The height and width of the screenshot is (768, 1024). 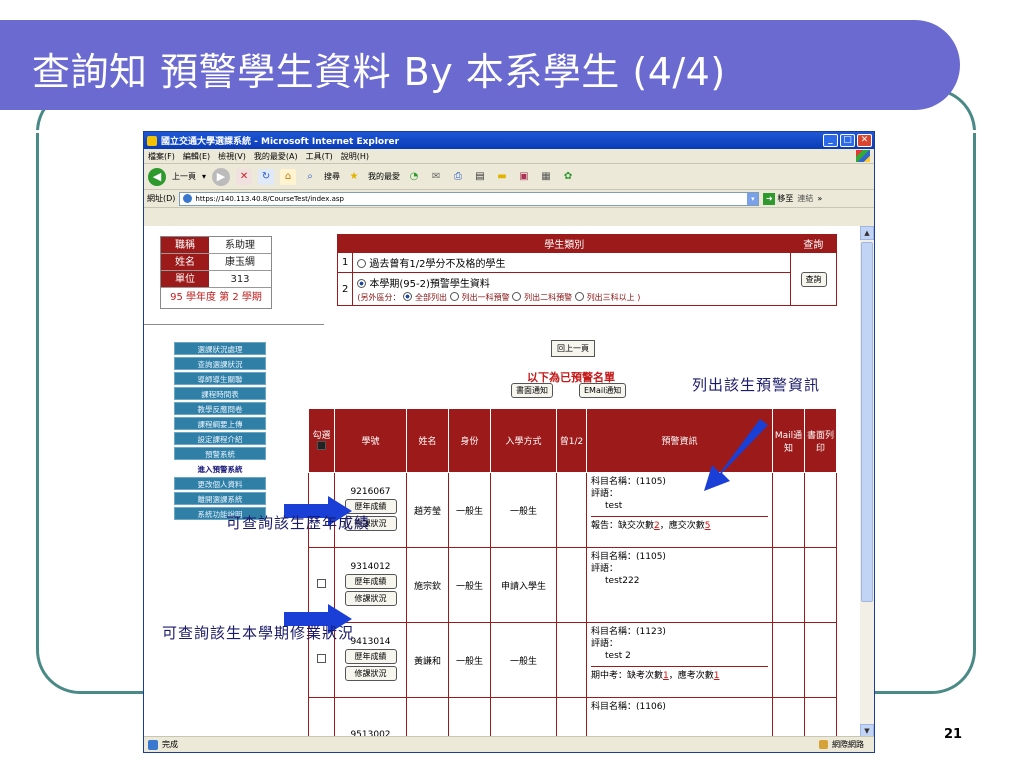 I want to click on folder-icon: ▬, so click(x=502, y=177).